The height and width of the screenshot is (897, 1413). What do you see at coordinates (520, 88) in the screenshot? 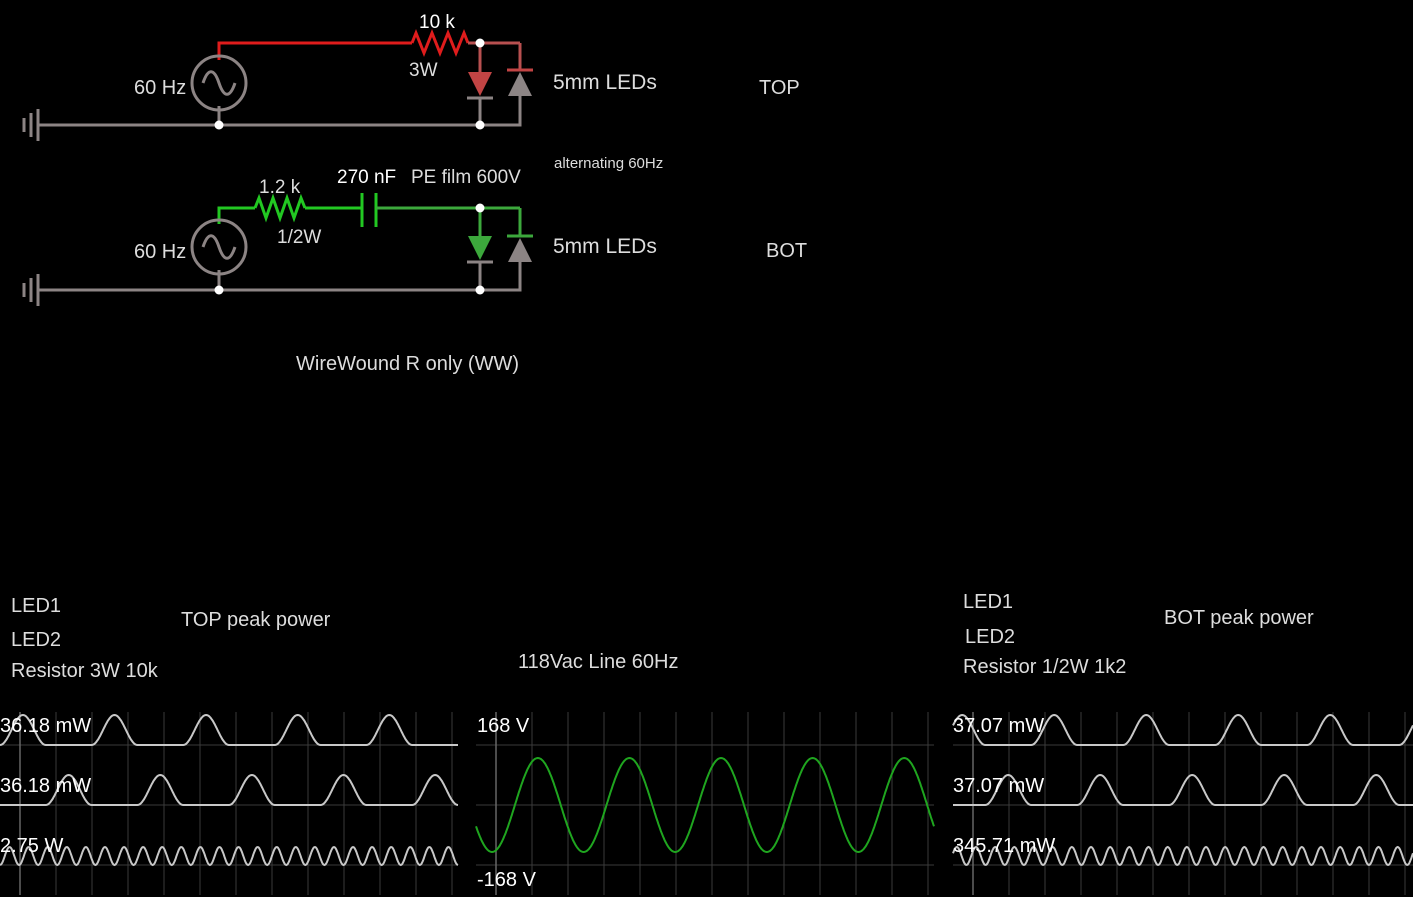
I see `led2-top-icon` at bounding box center [520, 88].